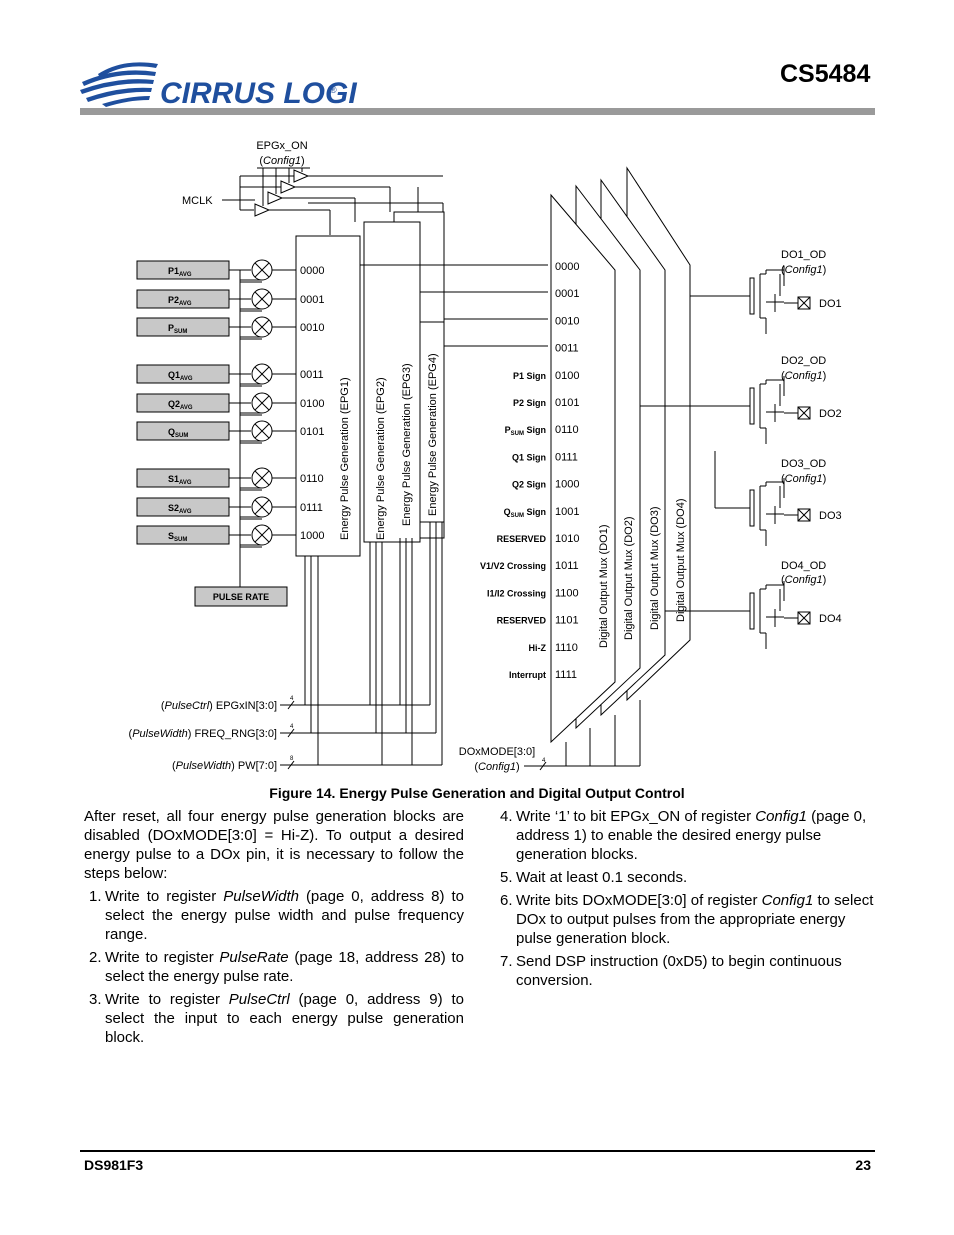 The height and width of the screenshot is (1235, 954). I want to click on mux-input-code: 0001, so click(567, 294).